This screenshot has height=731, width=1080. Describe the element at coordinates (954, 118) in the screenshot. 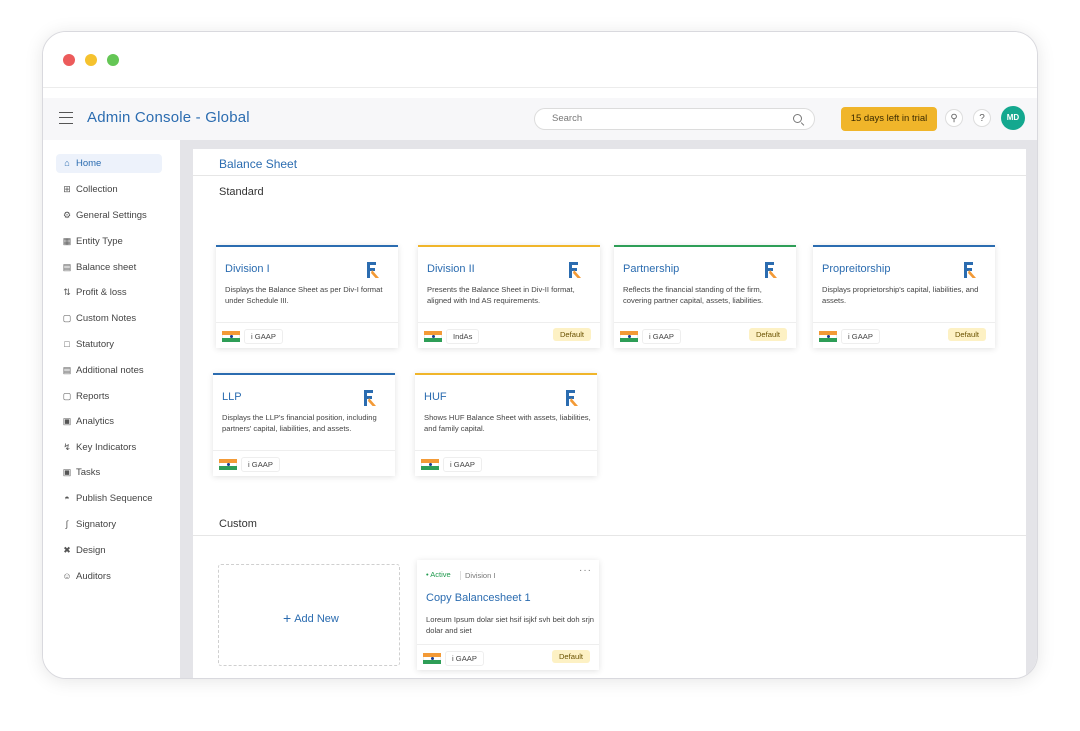

I see `bell-icon: ⚲` at that location.